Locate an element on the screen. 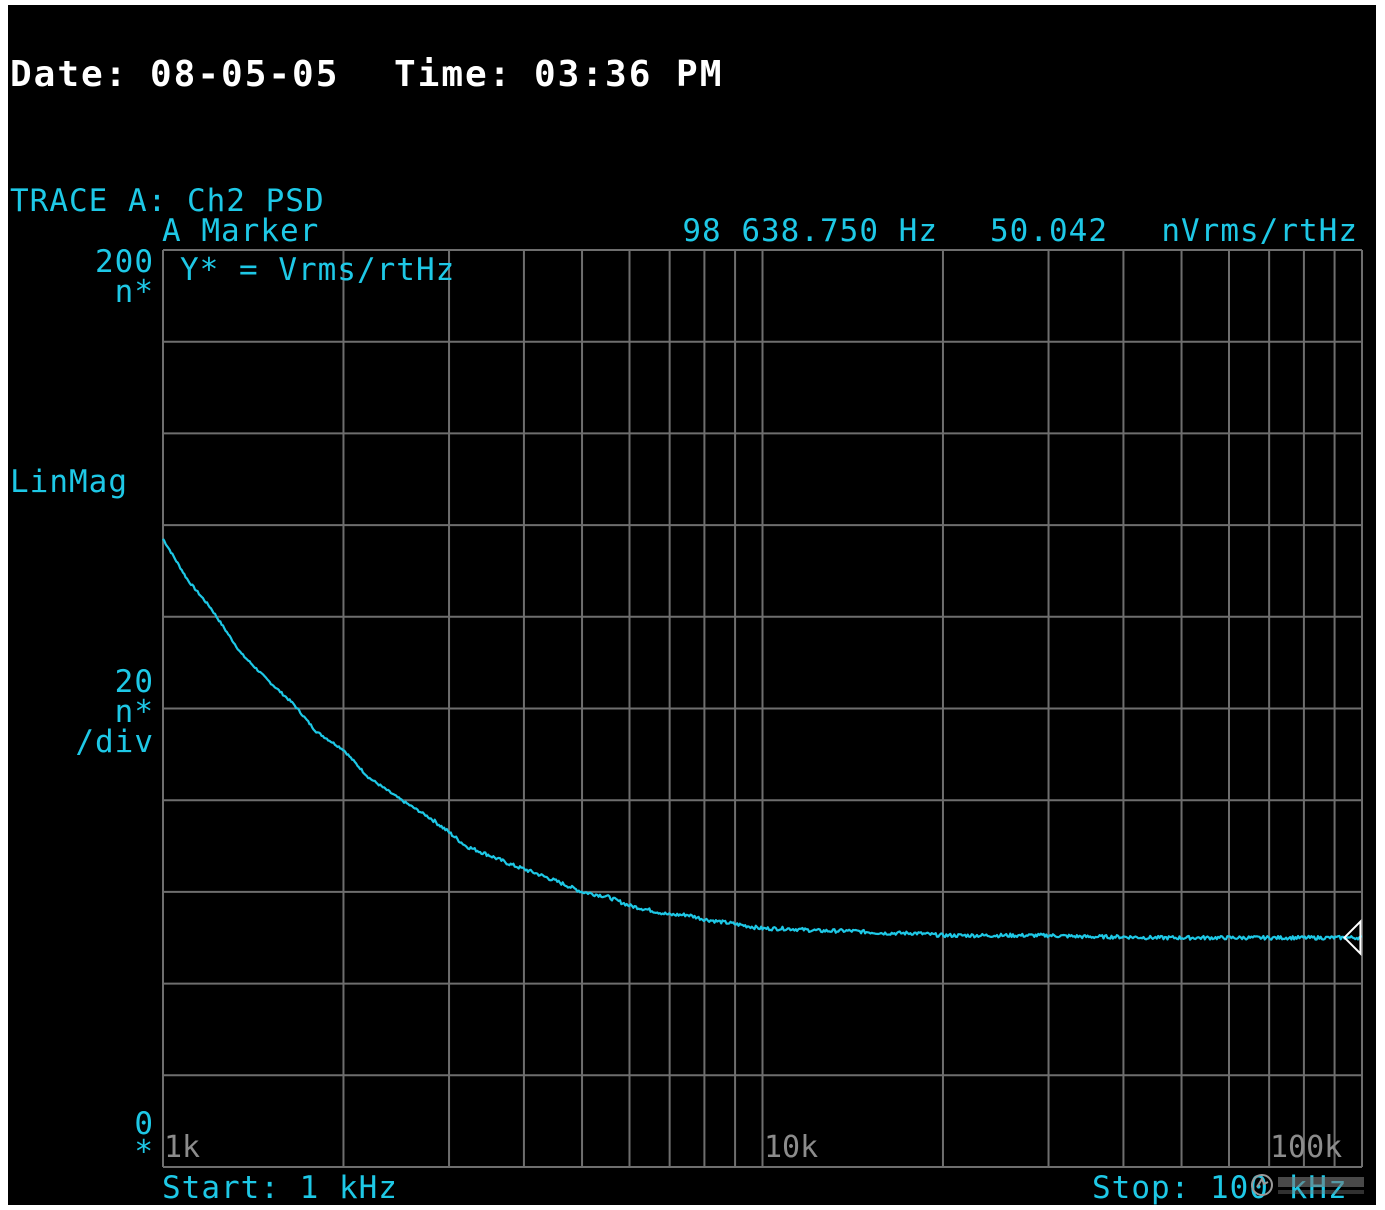 Image resolution: width=1385 pixels, height=1210 pixels. elecfans-watermark-logo is located at coordinates (1307, 1185).